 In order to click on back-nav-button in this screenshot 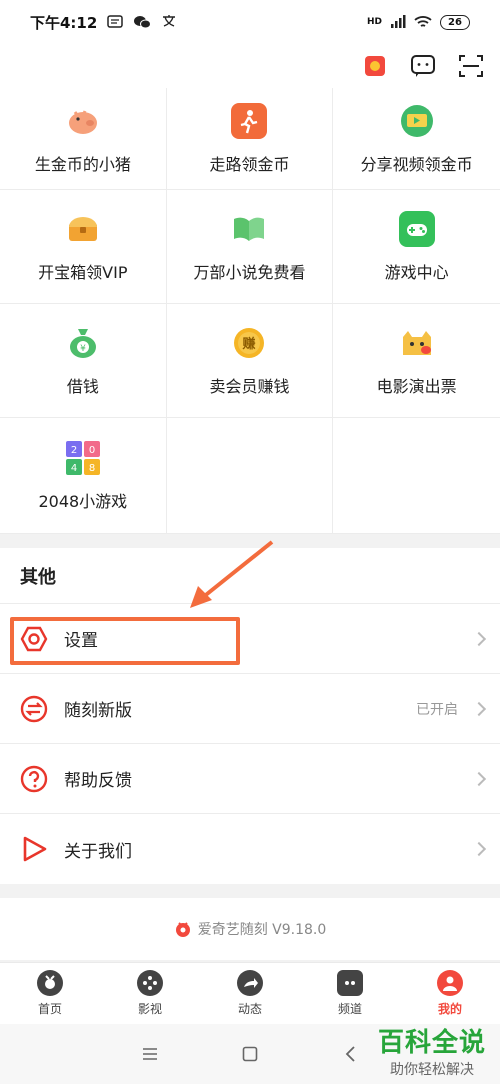, I will do `click(350, 1054)`.